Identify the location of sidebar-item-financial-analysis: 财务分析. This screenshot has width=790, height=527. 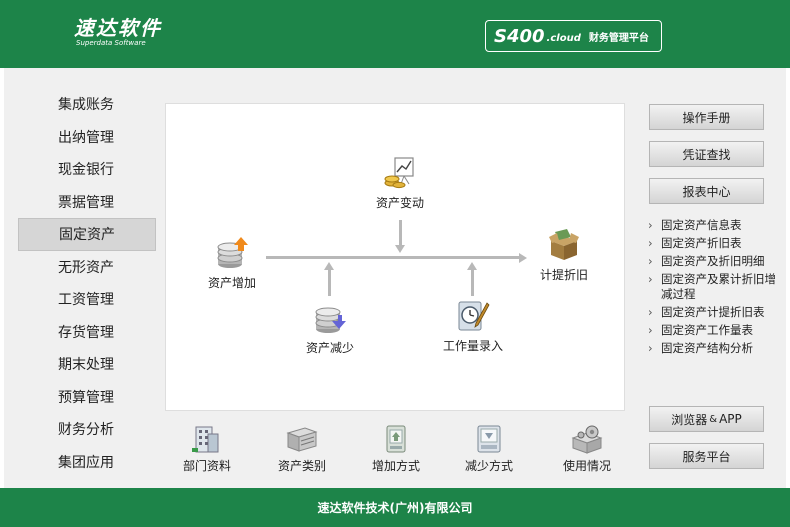
(87, 429).